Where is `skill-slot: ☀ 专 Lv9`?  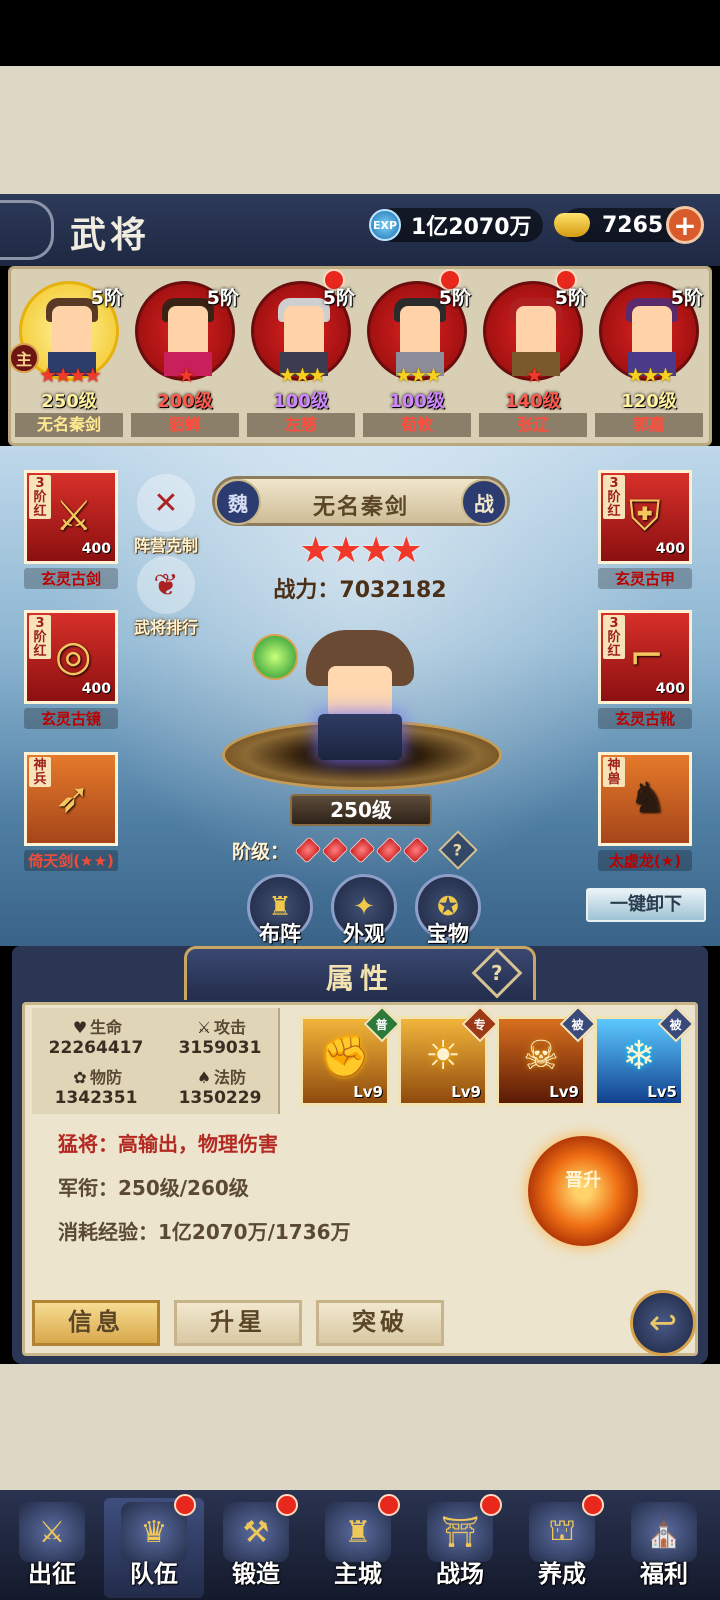 skill-slot: ☀ 专 Lv9 is located at coordinates (448, 1055).